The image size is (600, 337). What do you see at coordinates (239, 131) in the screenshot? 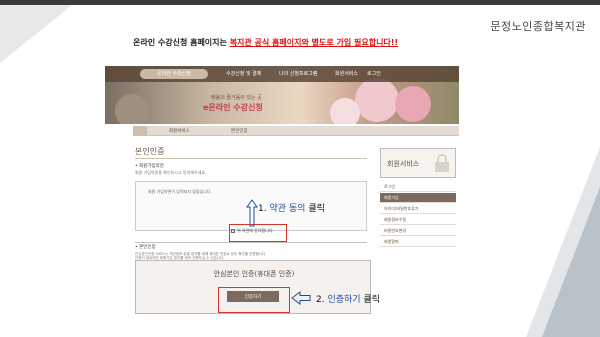
I see `subnav-tab-verification: 본인인증` at bounding box center [239, 131].